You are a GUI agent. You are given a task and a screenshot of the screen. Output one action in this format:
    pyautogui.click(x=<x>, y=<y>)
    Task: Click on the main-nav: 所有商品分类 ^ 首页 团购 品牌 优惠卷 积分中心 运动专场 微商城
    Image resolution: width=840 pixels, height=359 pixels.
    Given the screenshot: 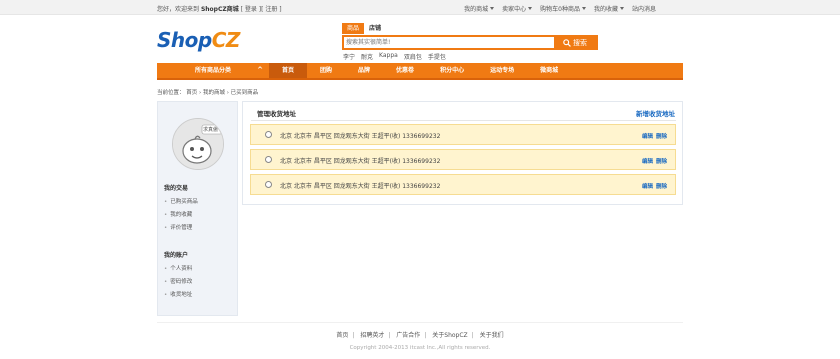 What is the action you would take?
    pyautogui.click(x=420, y=71)
    